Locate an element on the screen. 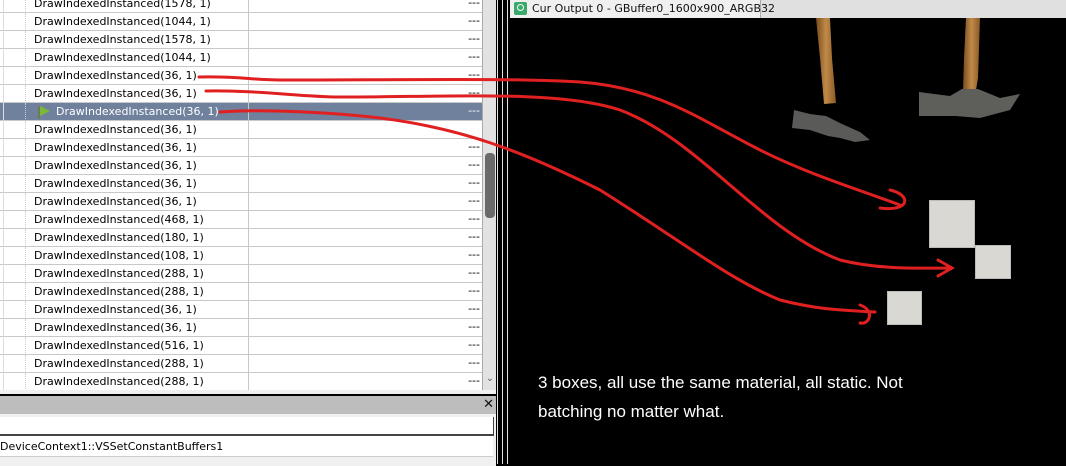 Image resolution: width=1066 pixels, height=466 pixels. event-list-scrollbar: ⌄ is located at coordinates (489, 195).